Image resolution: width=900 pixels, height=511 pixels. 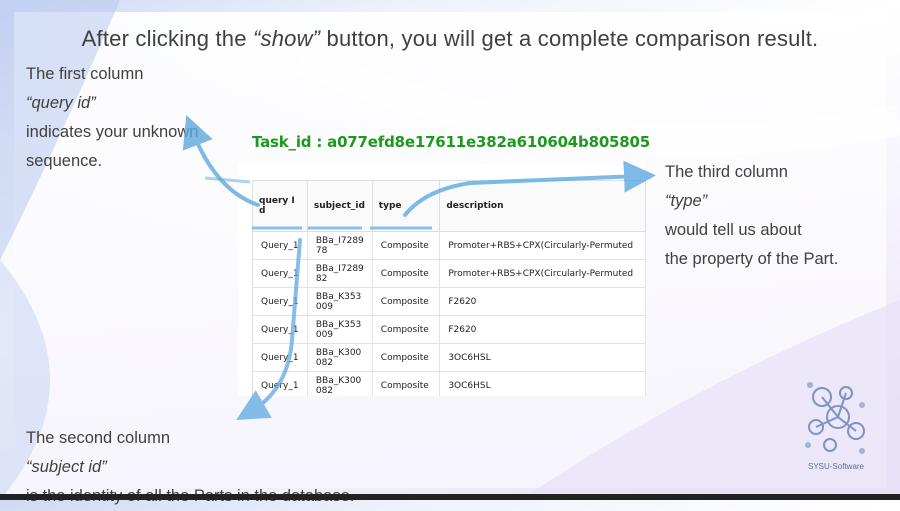 What do you see at coordinates (836, 466) in the screenshot?
I see `logo-caption: SYSU-Software` at bounding box center [836, 466].